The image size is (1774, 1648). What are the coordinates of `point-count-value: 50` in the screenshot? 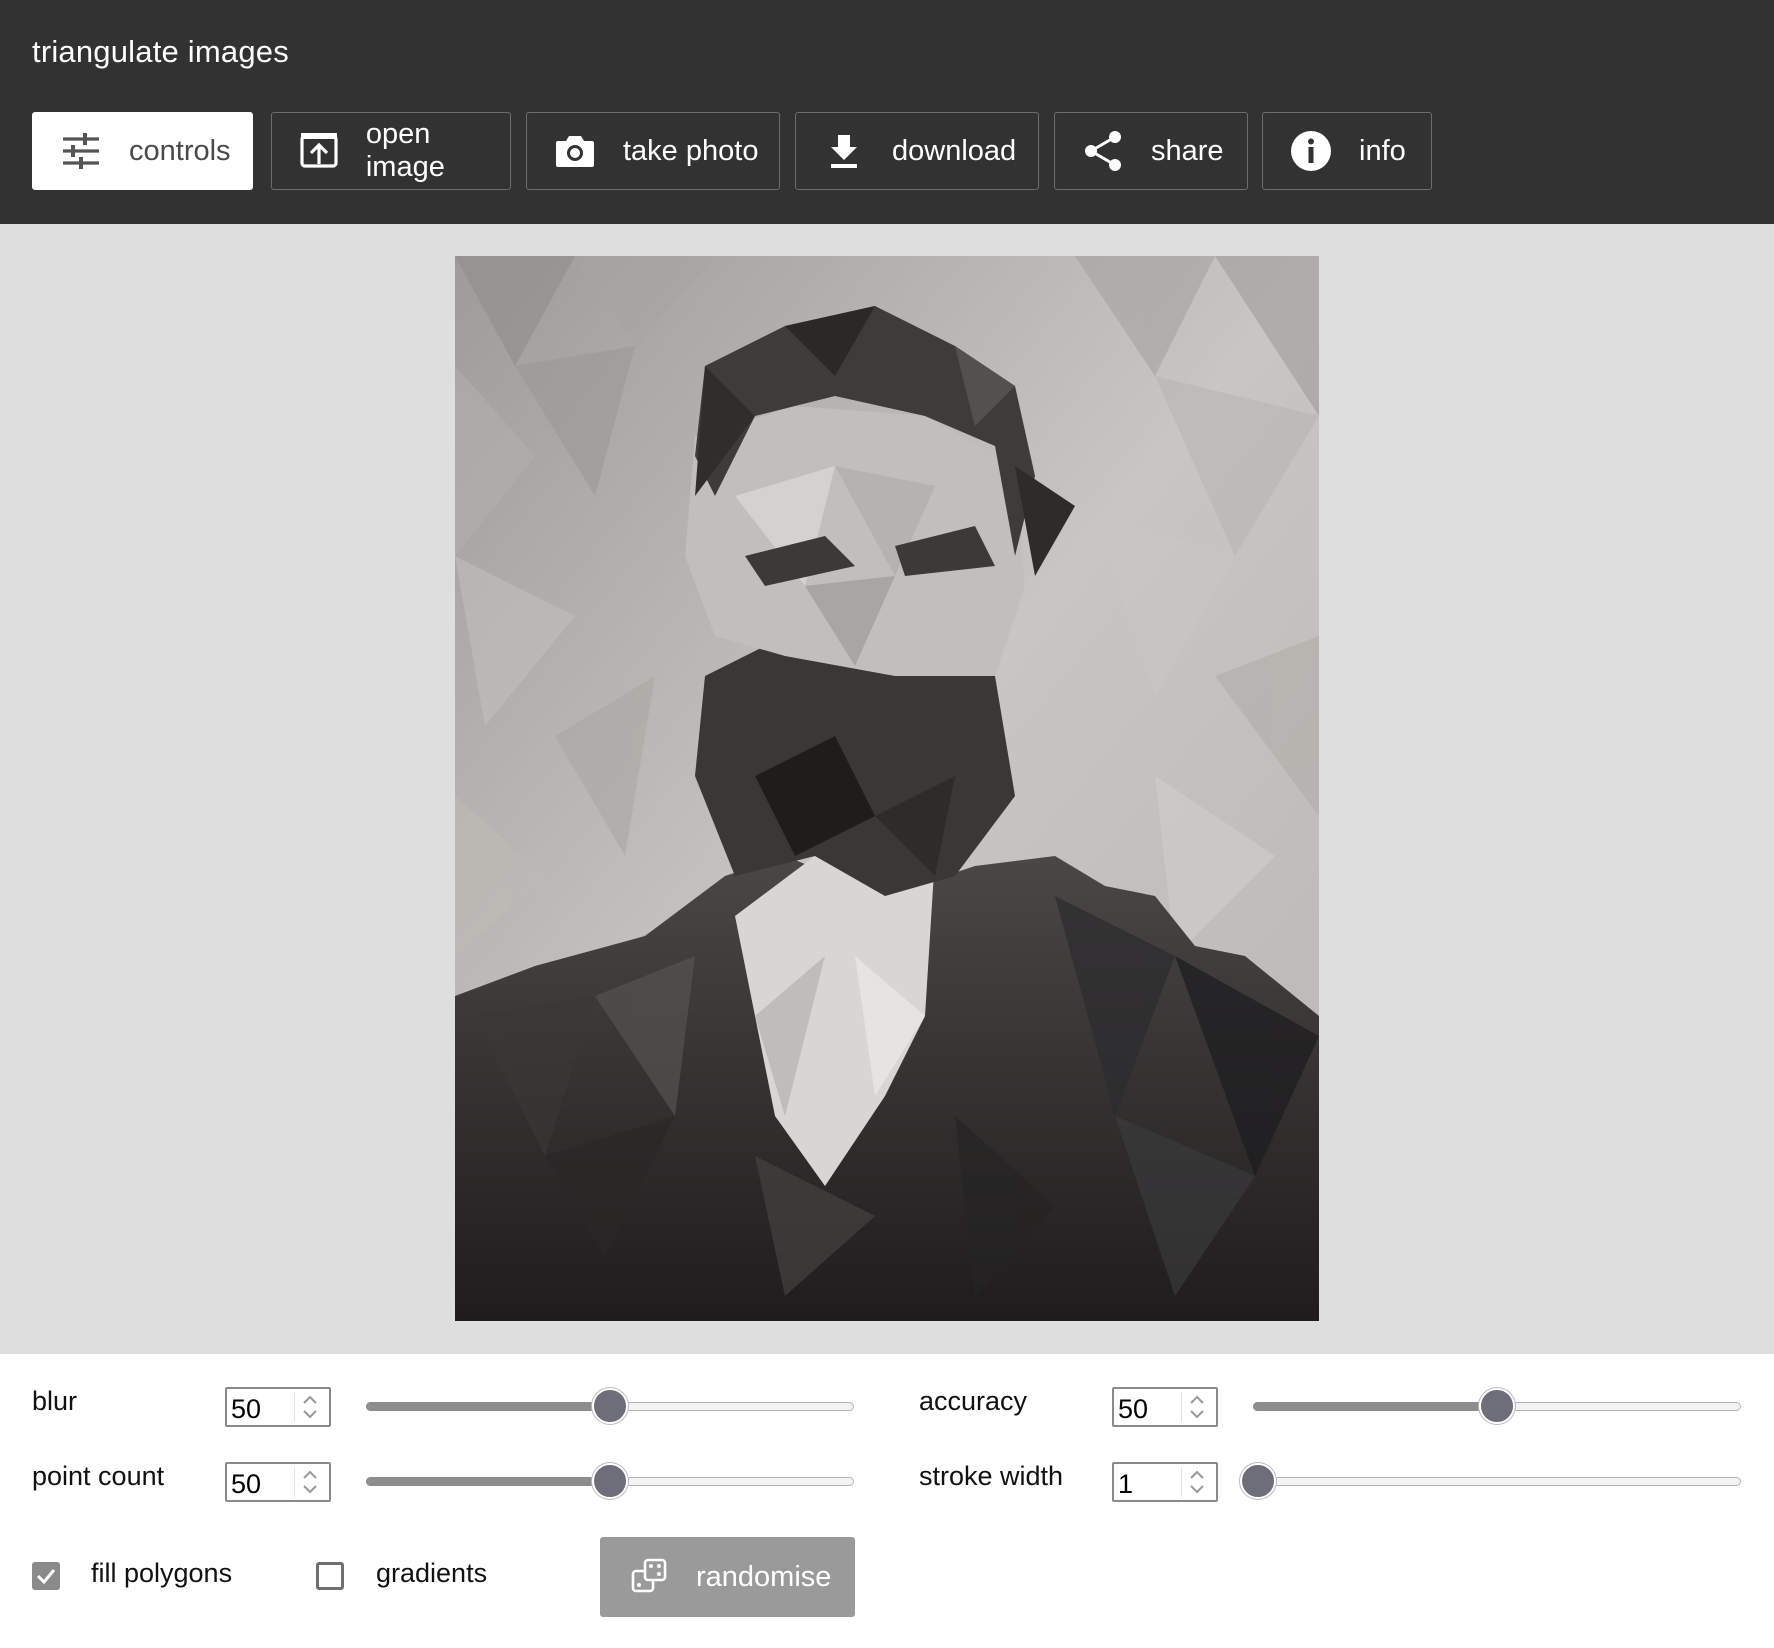 It's located at (246, 1484).